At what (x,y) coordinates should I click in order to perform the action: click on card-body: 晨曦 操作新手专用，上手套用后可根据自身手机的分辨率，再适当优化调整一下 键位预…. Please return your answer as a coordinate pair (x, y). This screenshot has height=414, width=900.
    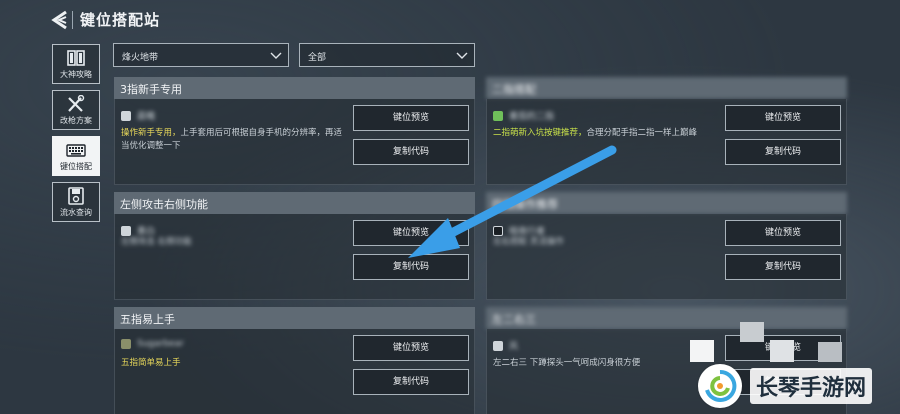
    Looking at the image, I should click on (294, 142).